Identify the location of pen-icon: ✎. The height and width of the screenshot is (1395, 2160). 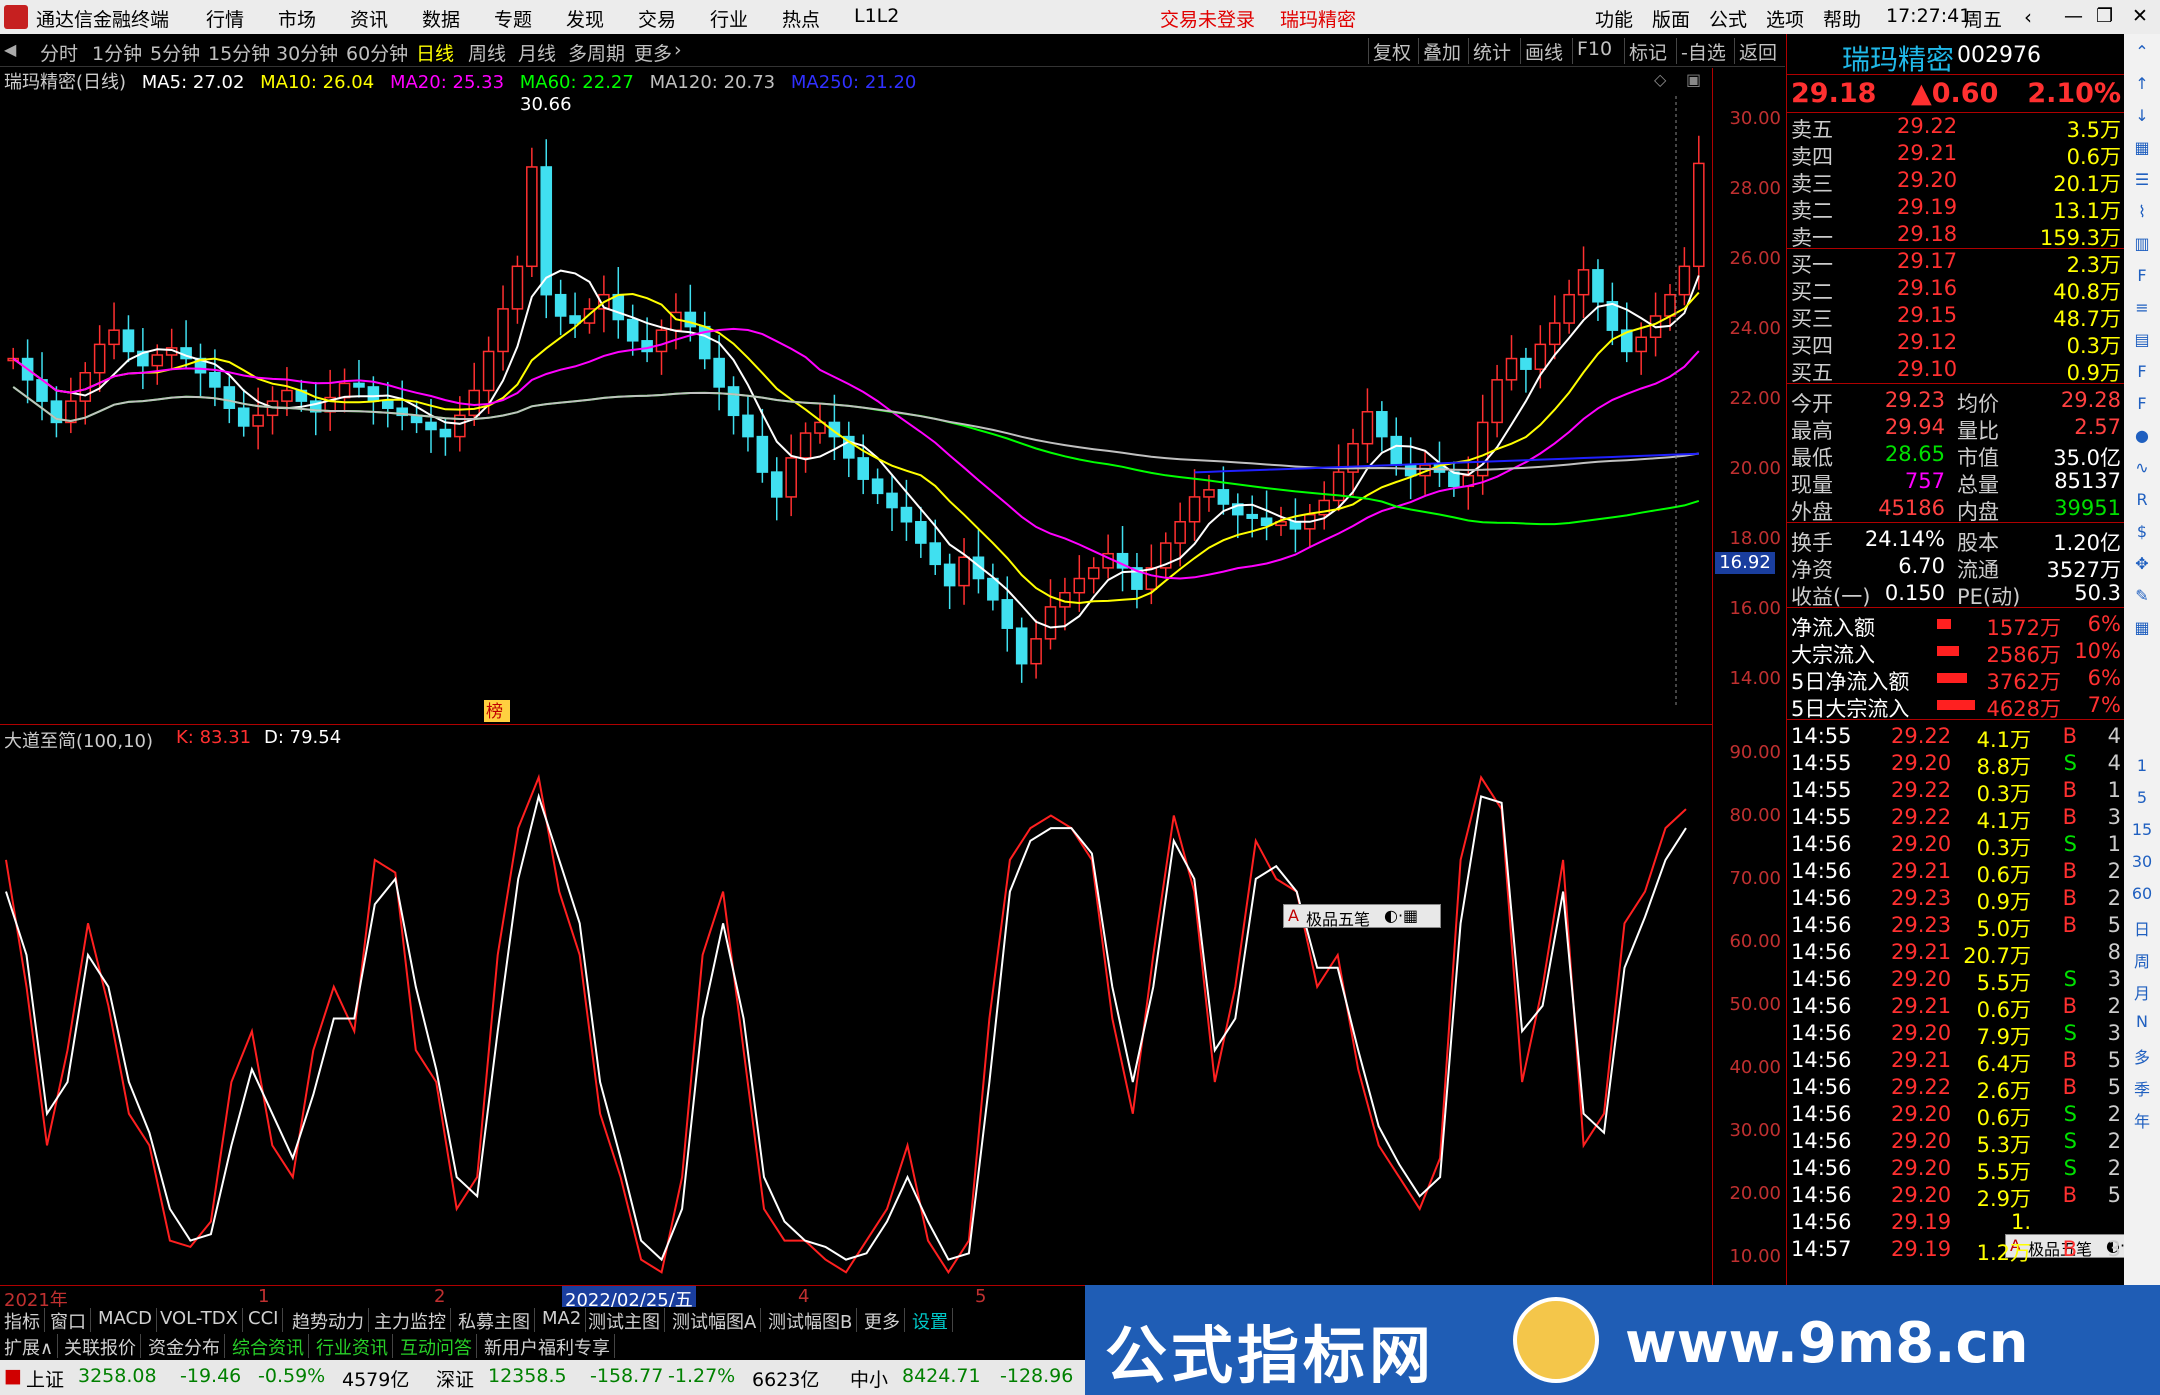
(2142, 598).